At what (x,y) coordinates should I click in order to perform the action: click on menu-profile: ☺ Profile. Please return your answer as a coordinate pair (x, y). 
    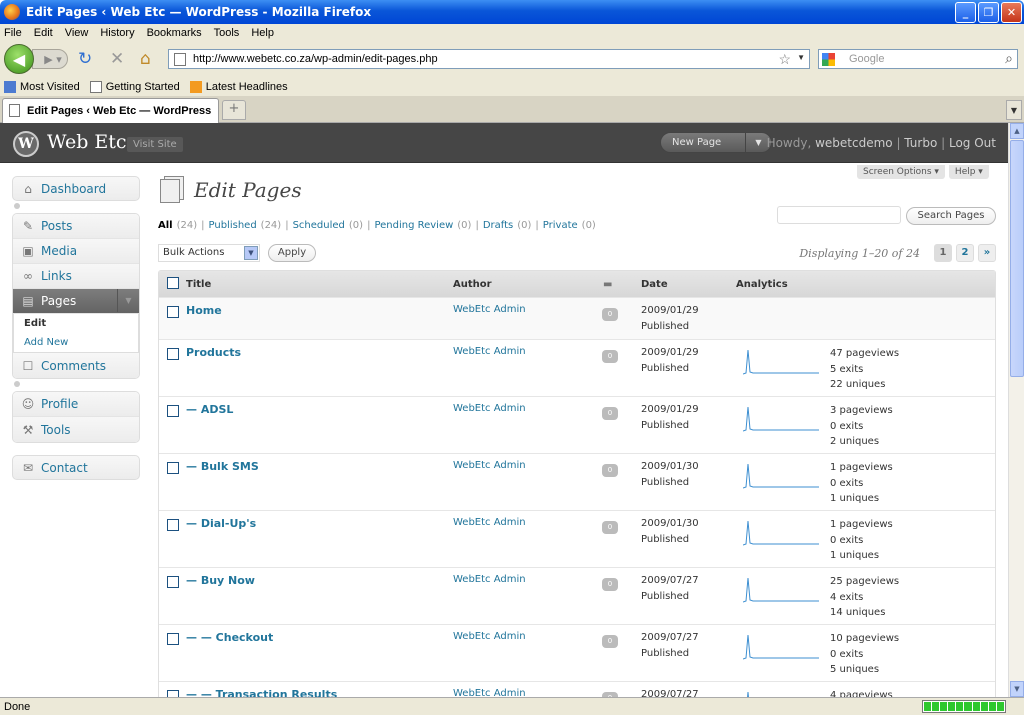
    Looking at the image, I should click on (76, 404).